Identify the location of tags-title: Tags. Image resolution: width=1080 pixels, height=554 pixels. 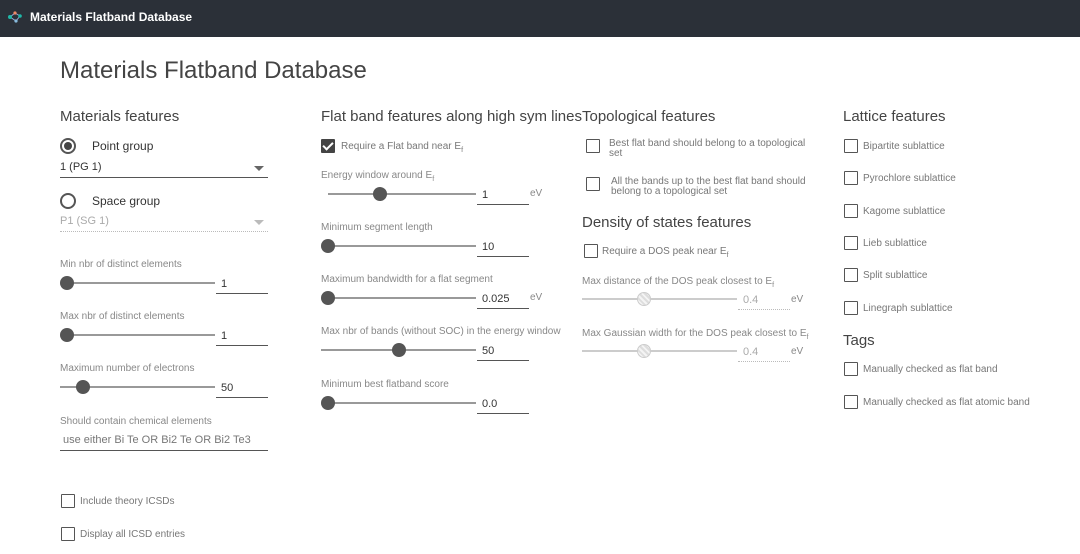
(859, 340).